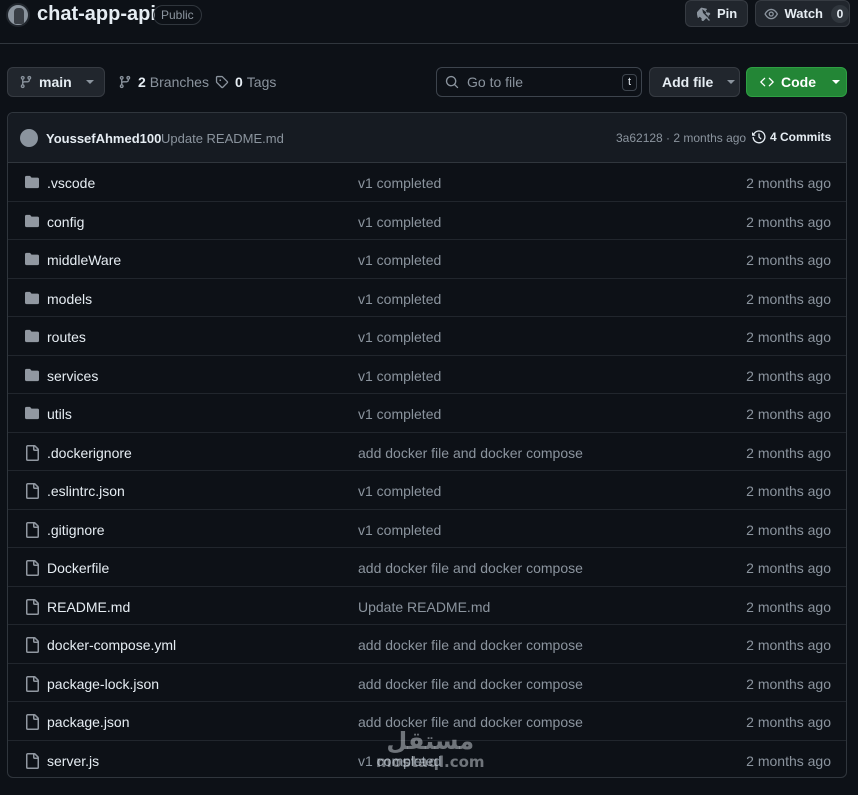 This screenshot has height=795, width=858. I want to click on file-row: server.js v1 completed 2 months ago, so click(427, 759).